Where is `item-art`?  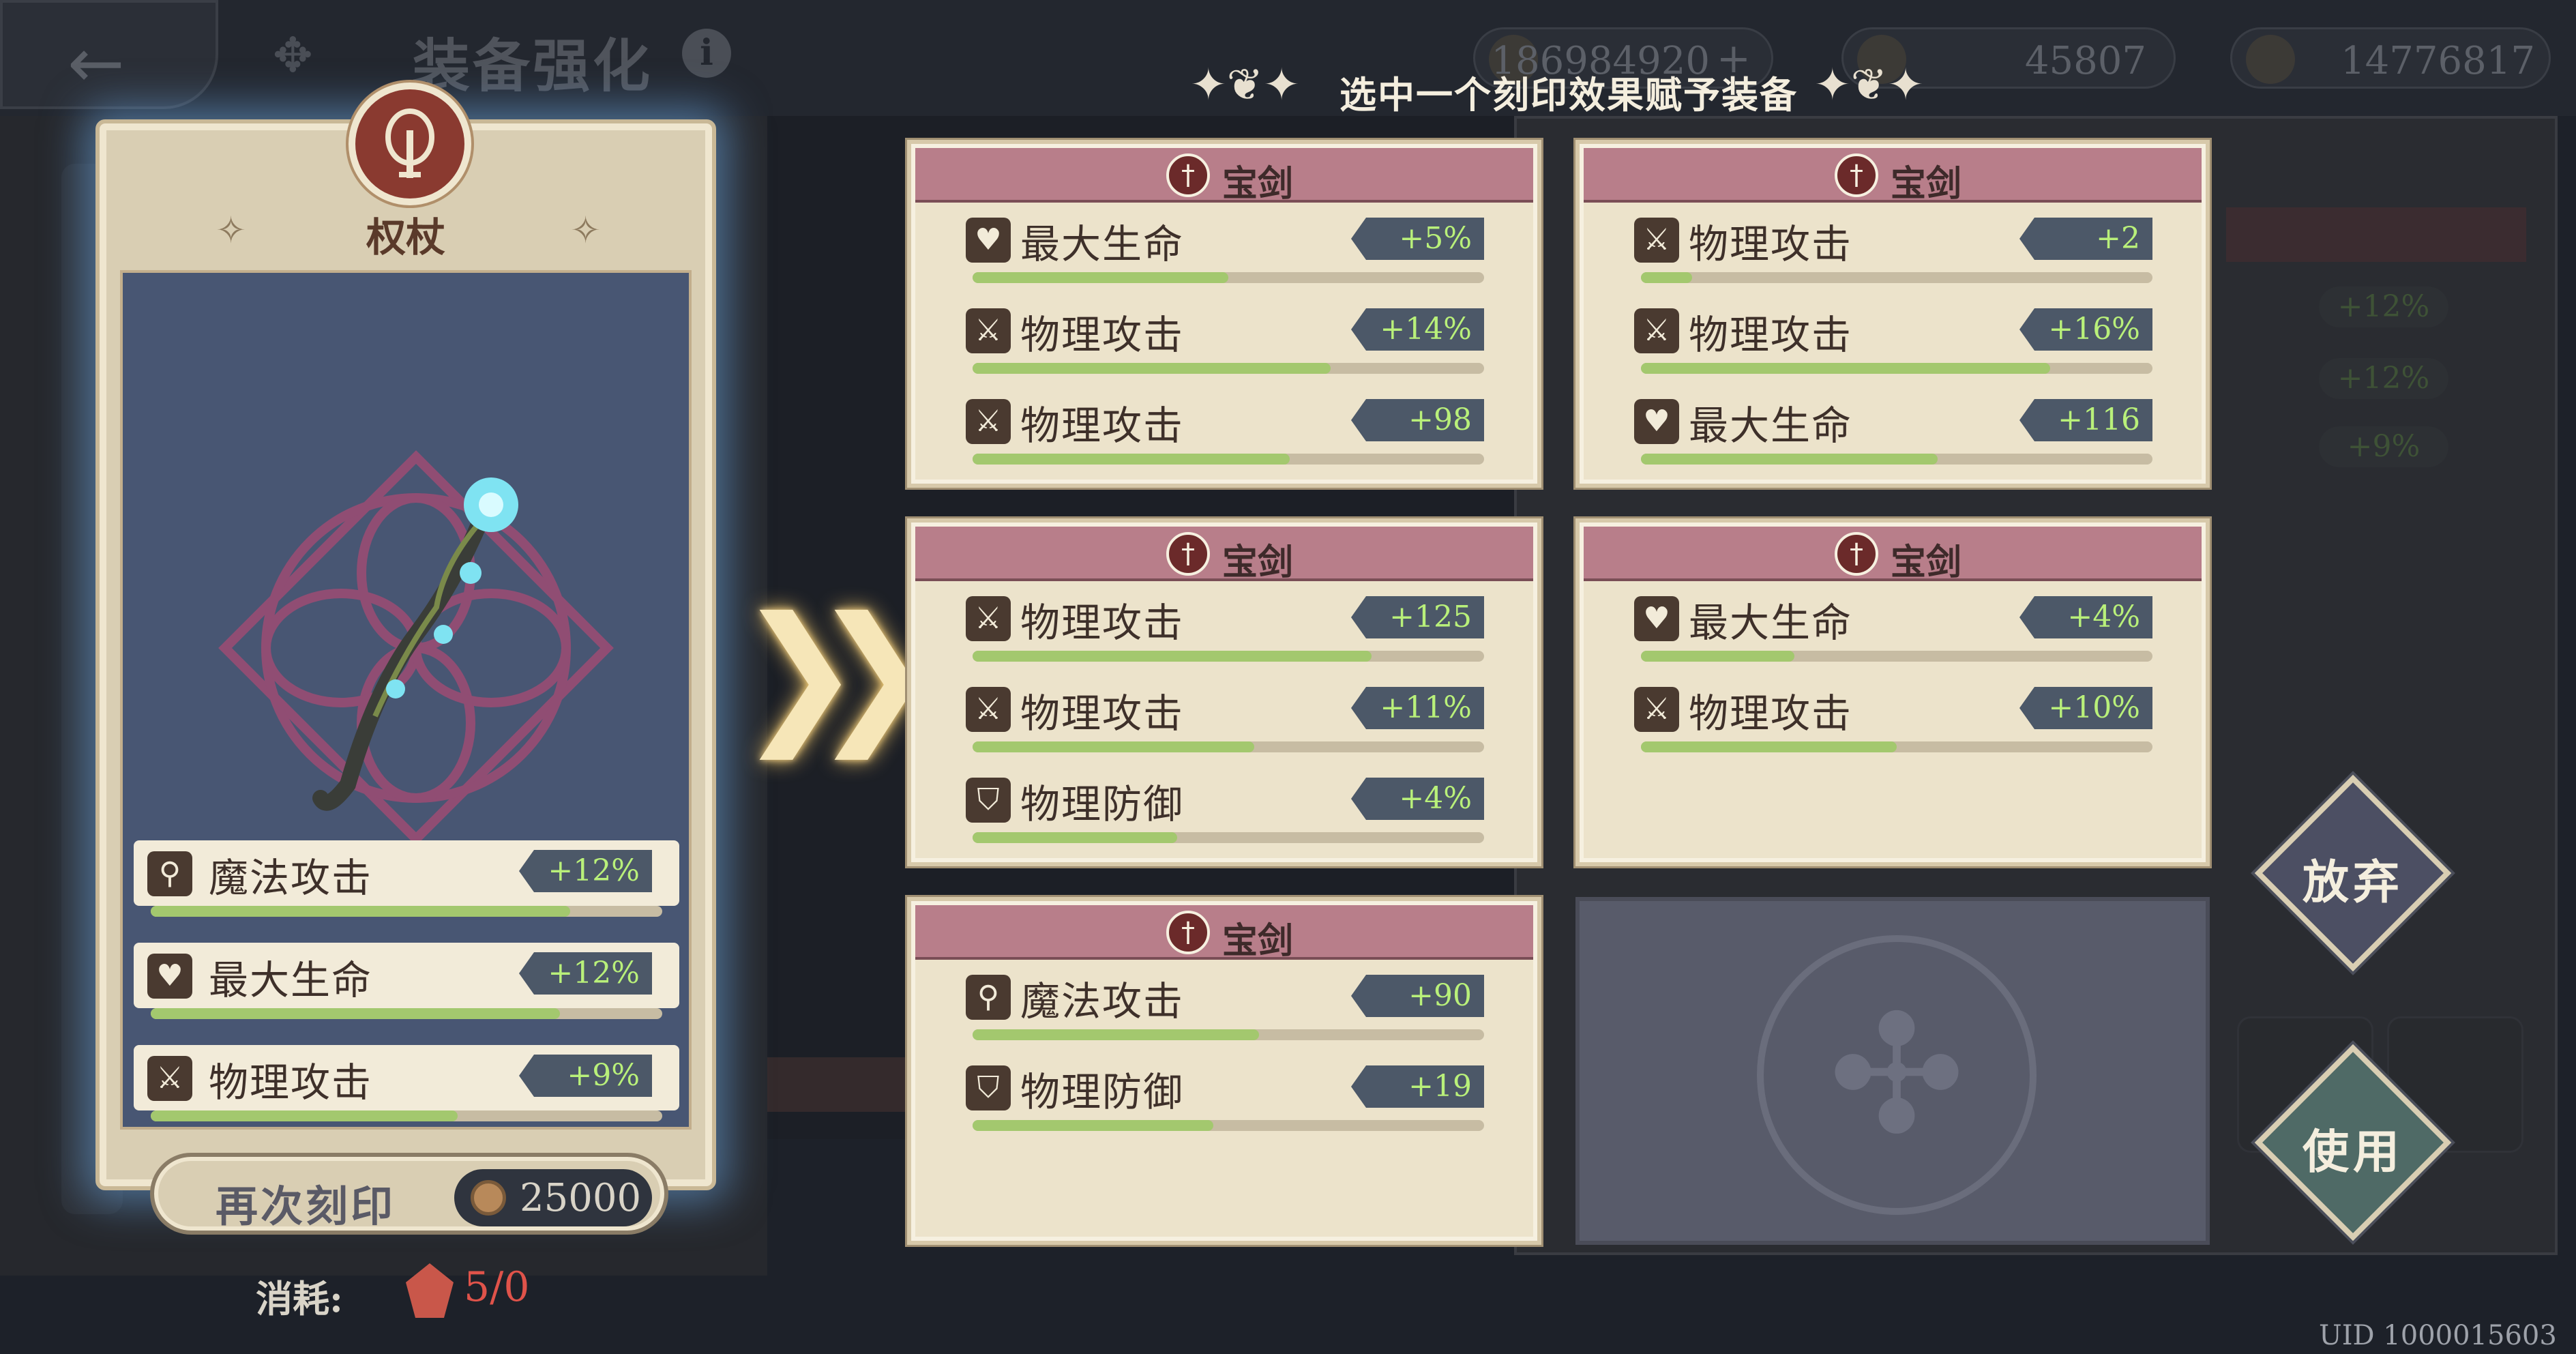
item-art is located at coordinates (416, 648).